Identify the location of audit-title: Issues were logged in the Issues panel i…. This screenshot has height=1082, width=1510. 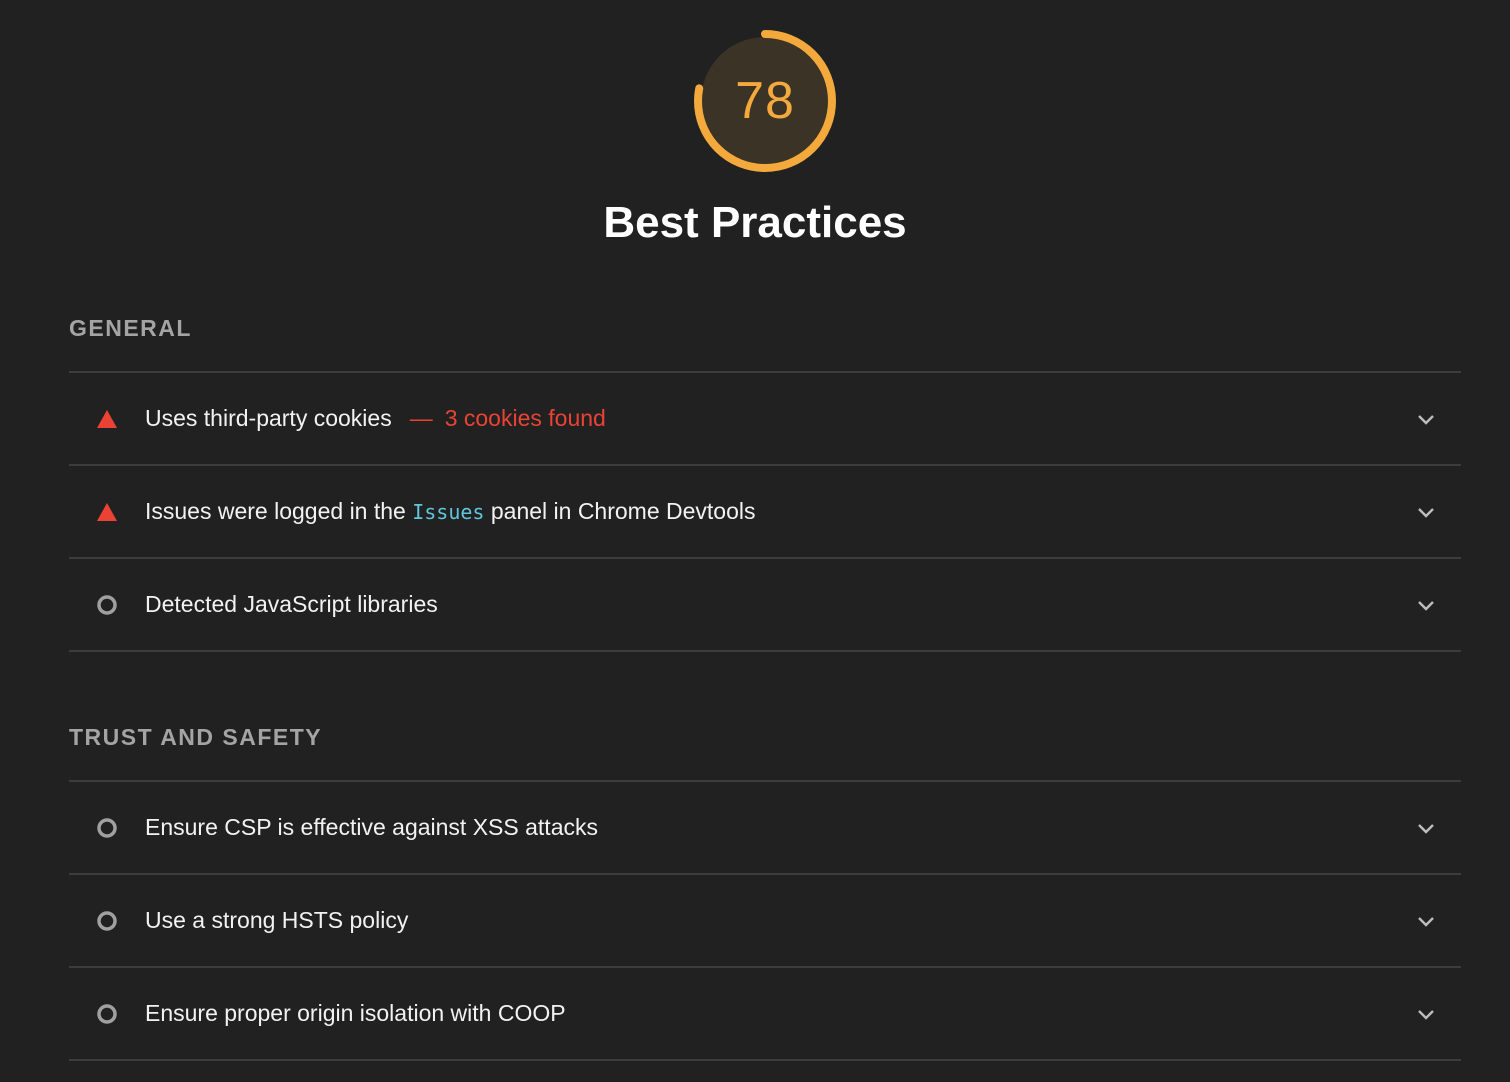
(450, 511).